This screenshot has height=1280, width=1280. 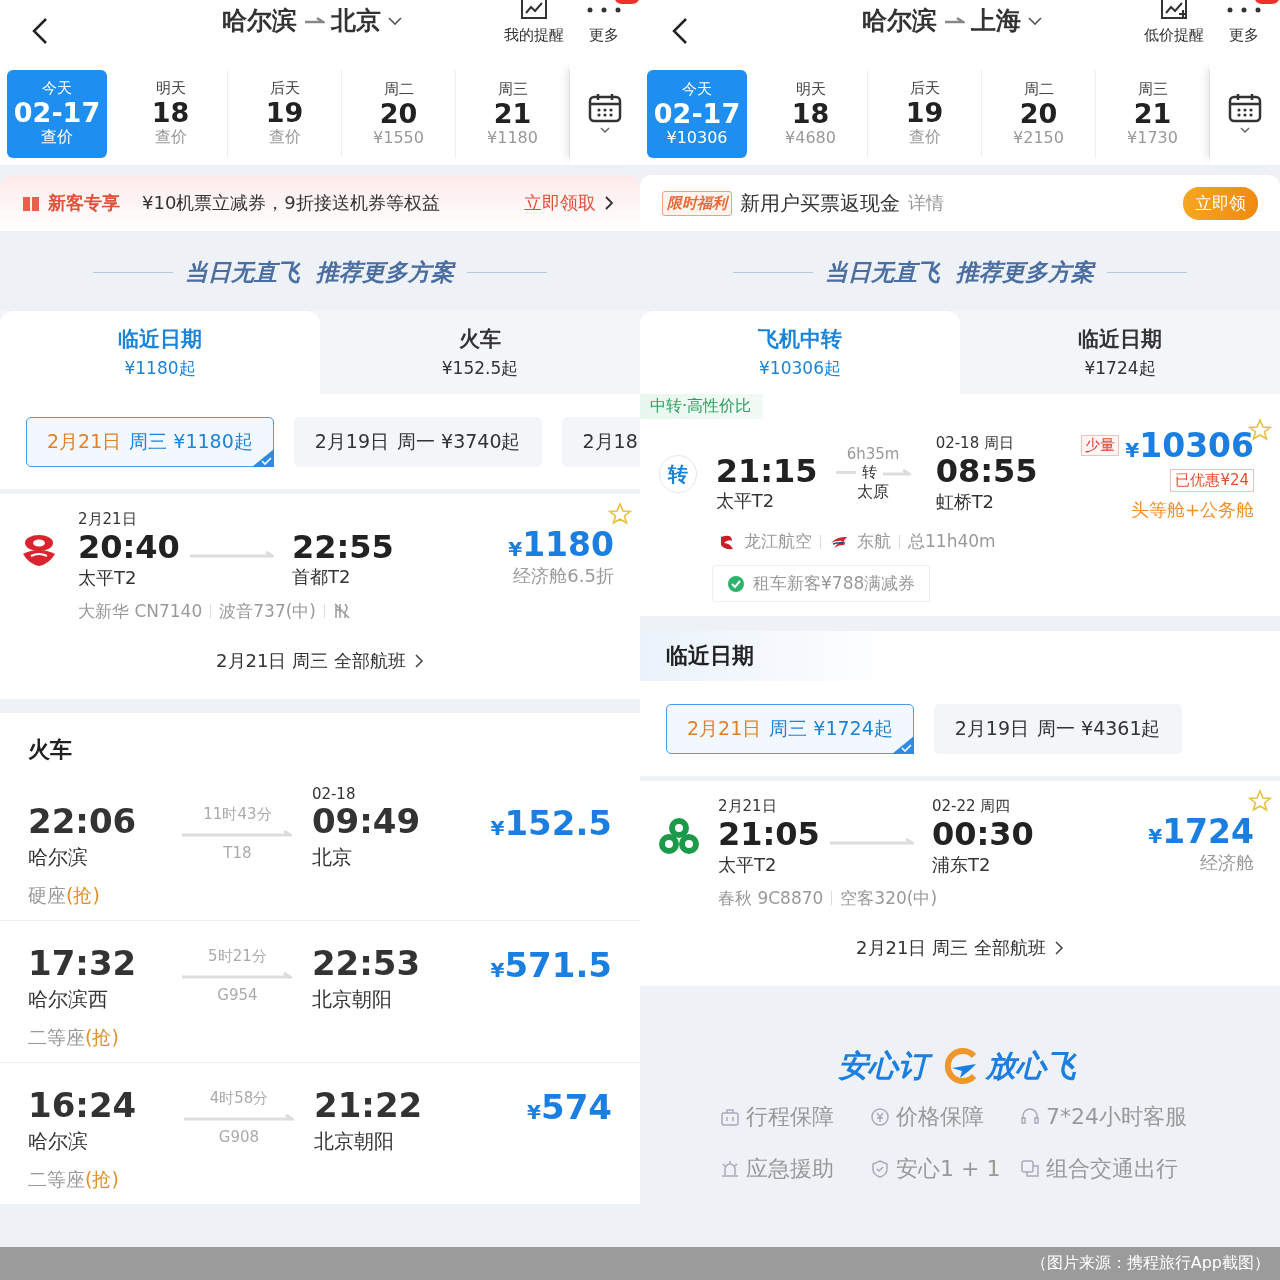 I want to click on guarantee-label: 7*24小时客服, so click(x=1116, y=1116).